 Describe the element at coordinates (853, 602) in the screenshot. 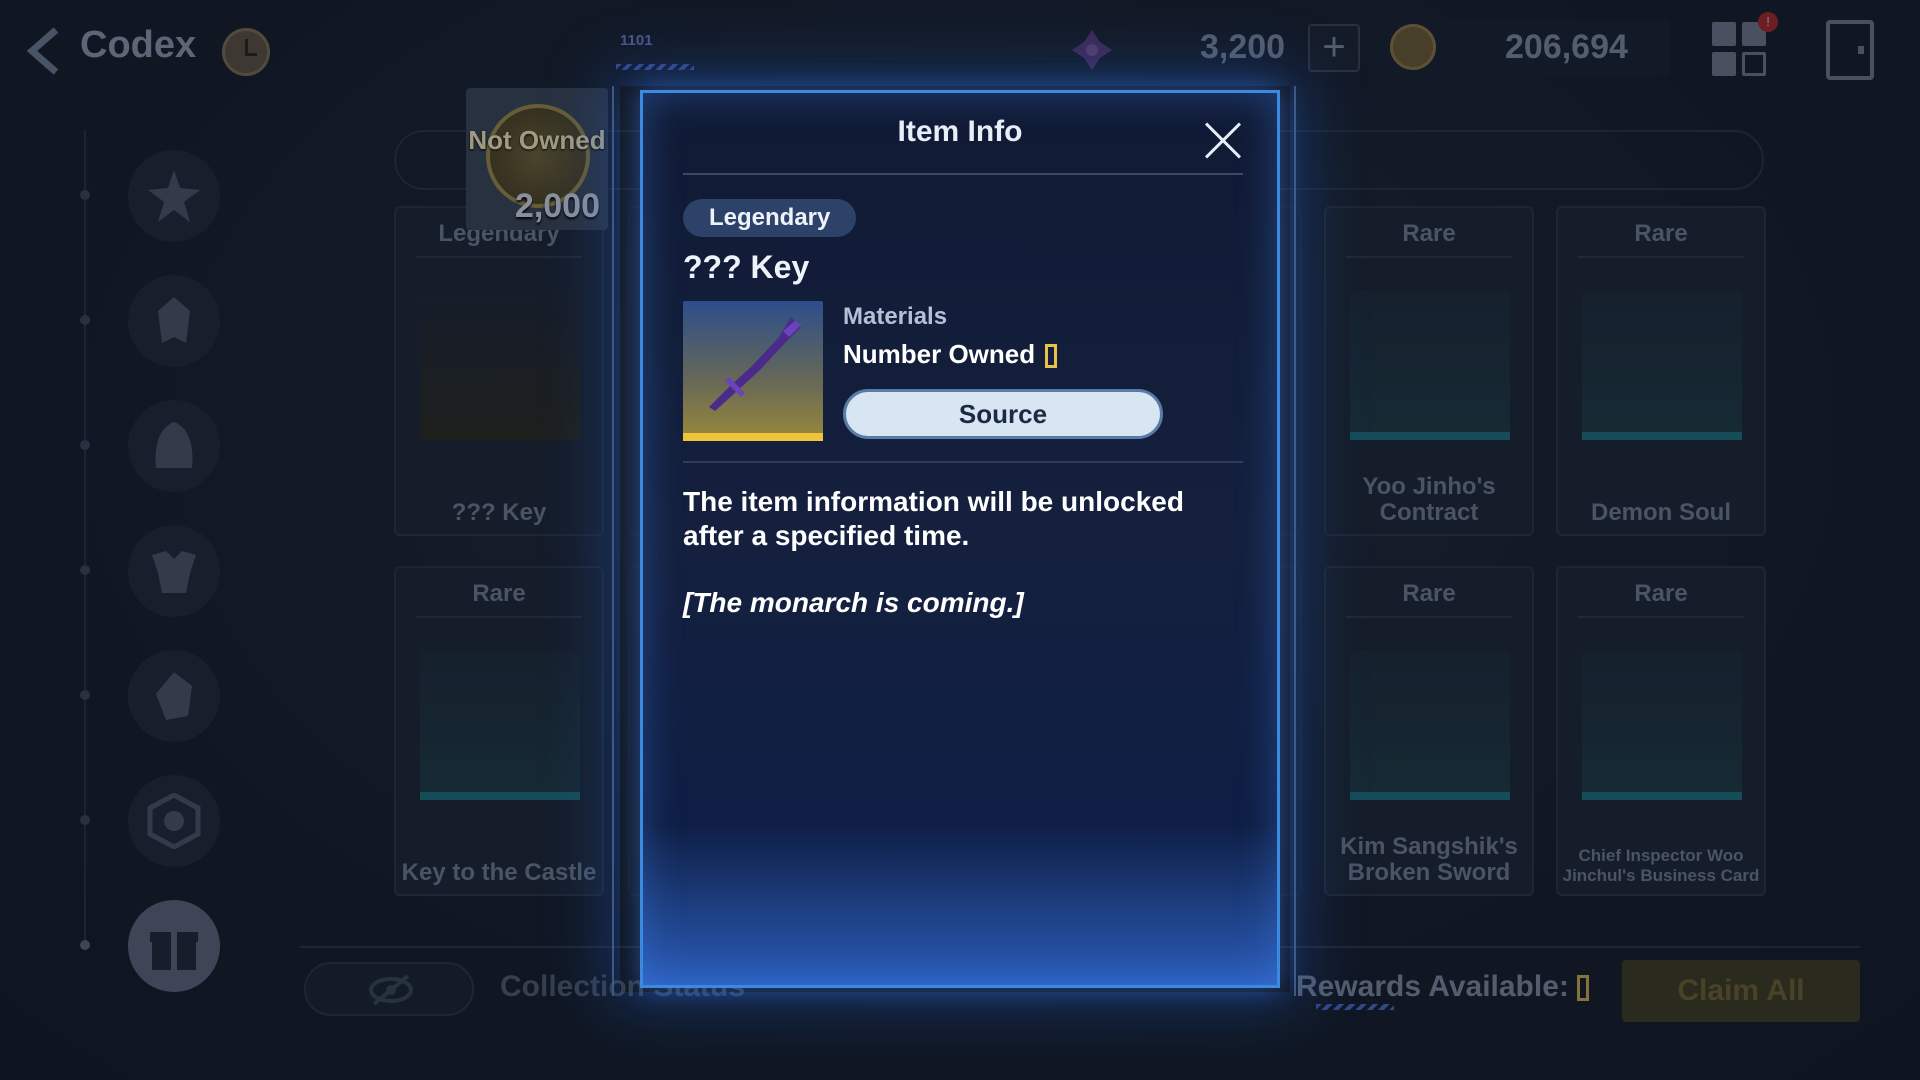

I see `flavor-text: [The monarch is coming.]` at that location.